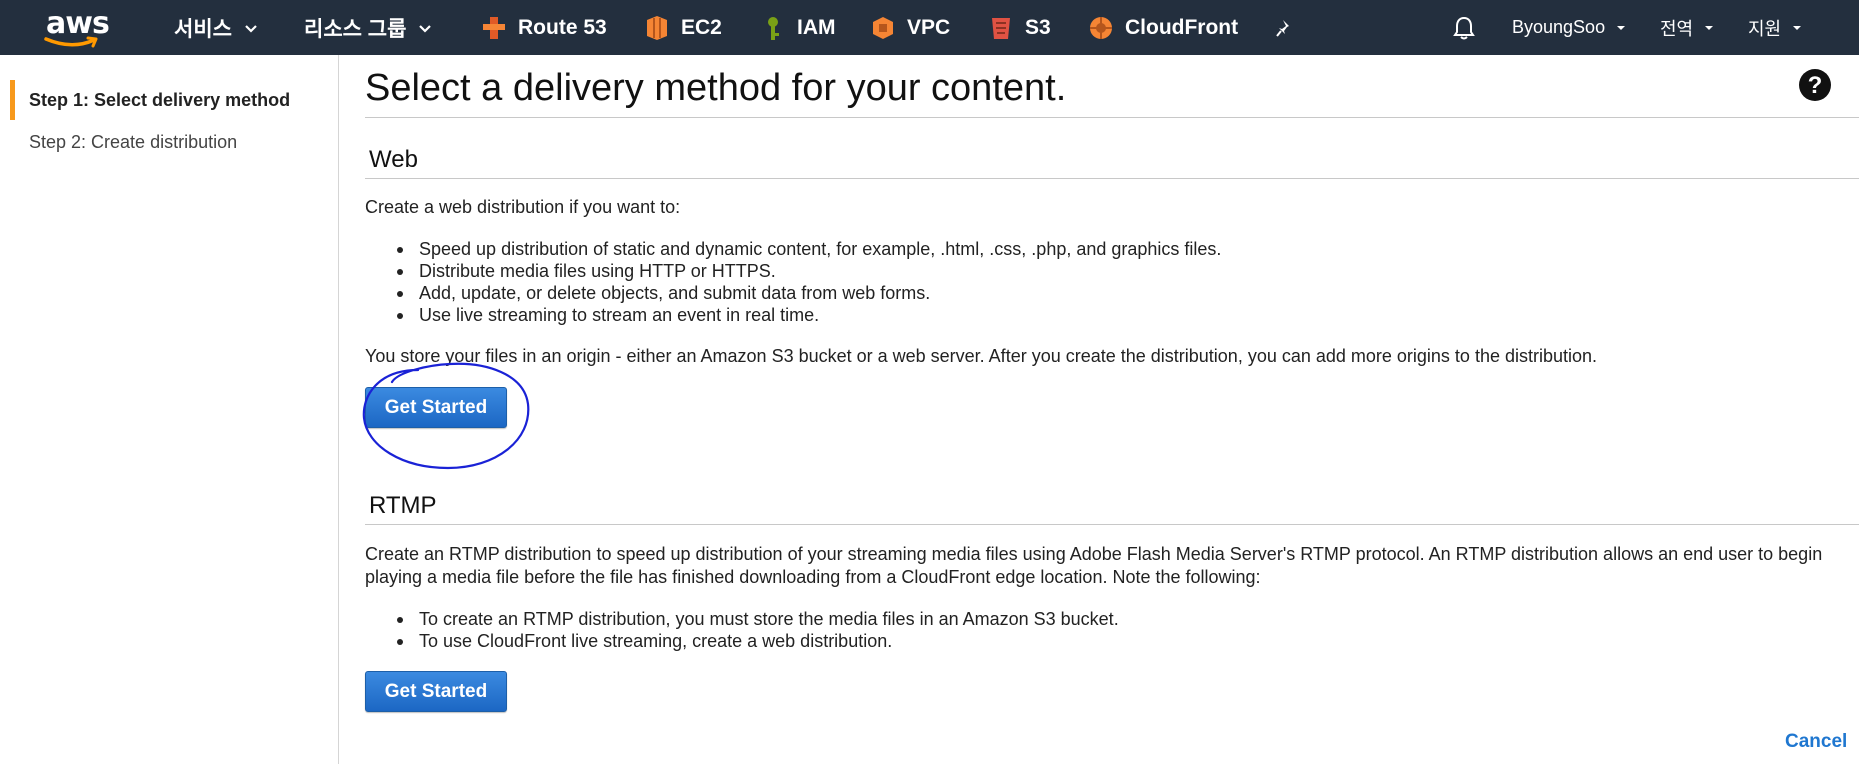 The image size is (1859, 764). Describe the element at coordinates (1101, 27) in the screenshot. I see `cloudfront-icon` at that location.